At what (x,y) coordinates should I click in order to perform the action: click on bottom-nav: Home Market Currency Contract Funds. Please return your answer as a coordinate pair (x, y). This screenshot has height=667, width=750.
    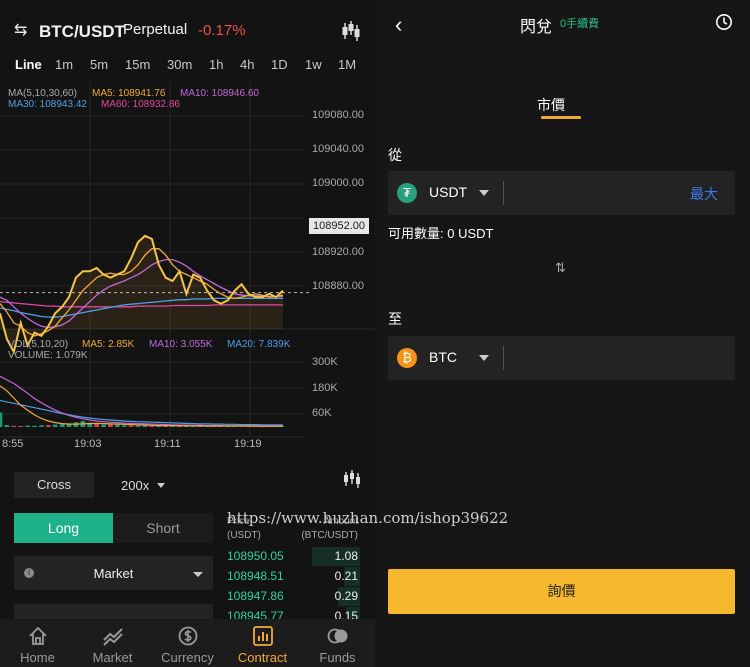
    Looking at the image, I should click on (187, 643).